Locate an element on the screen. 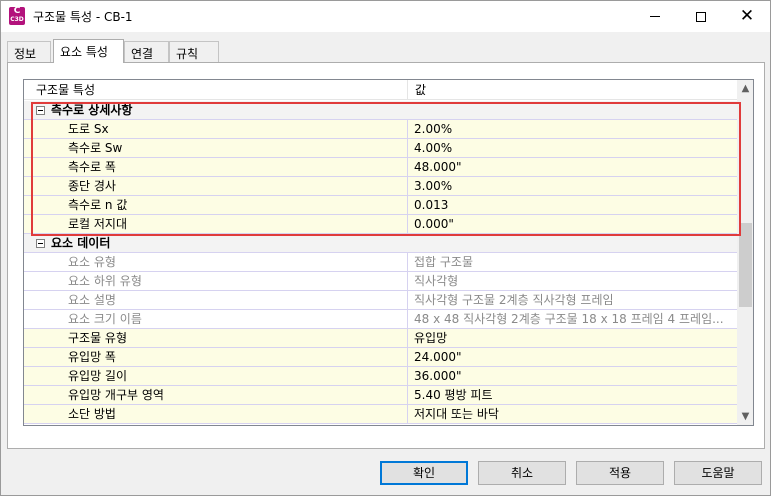  property-name: 유입망 폭 is located at coordinates (216, 357).